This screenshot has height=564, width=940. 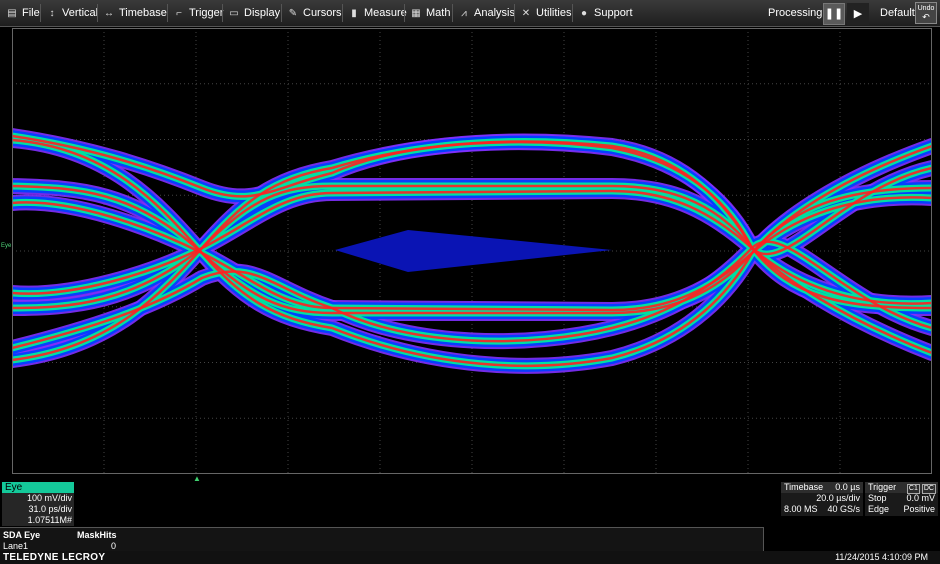 I want to click on trigger-edge-icon: ⌐, so click(x=179, y=13).